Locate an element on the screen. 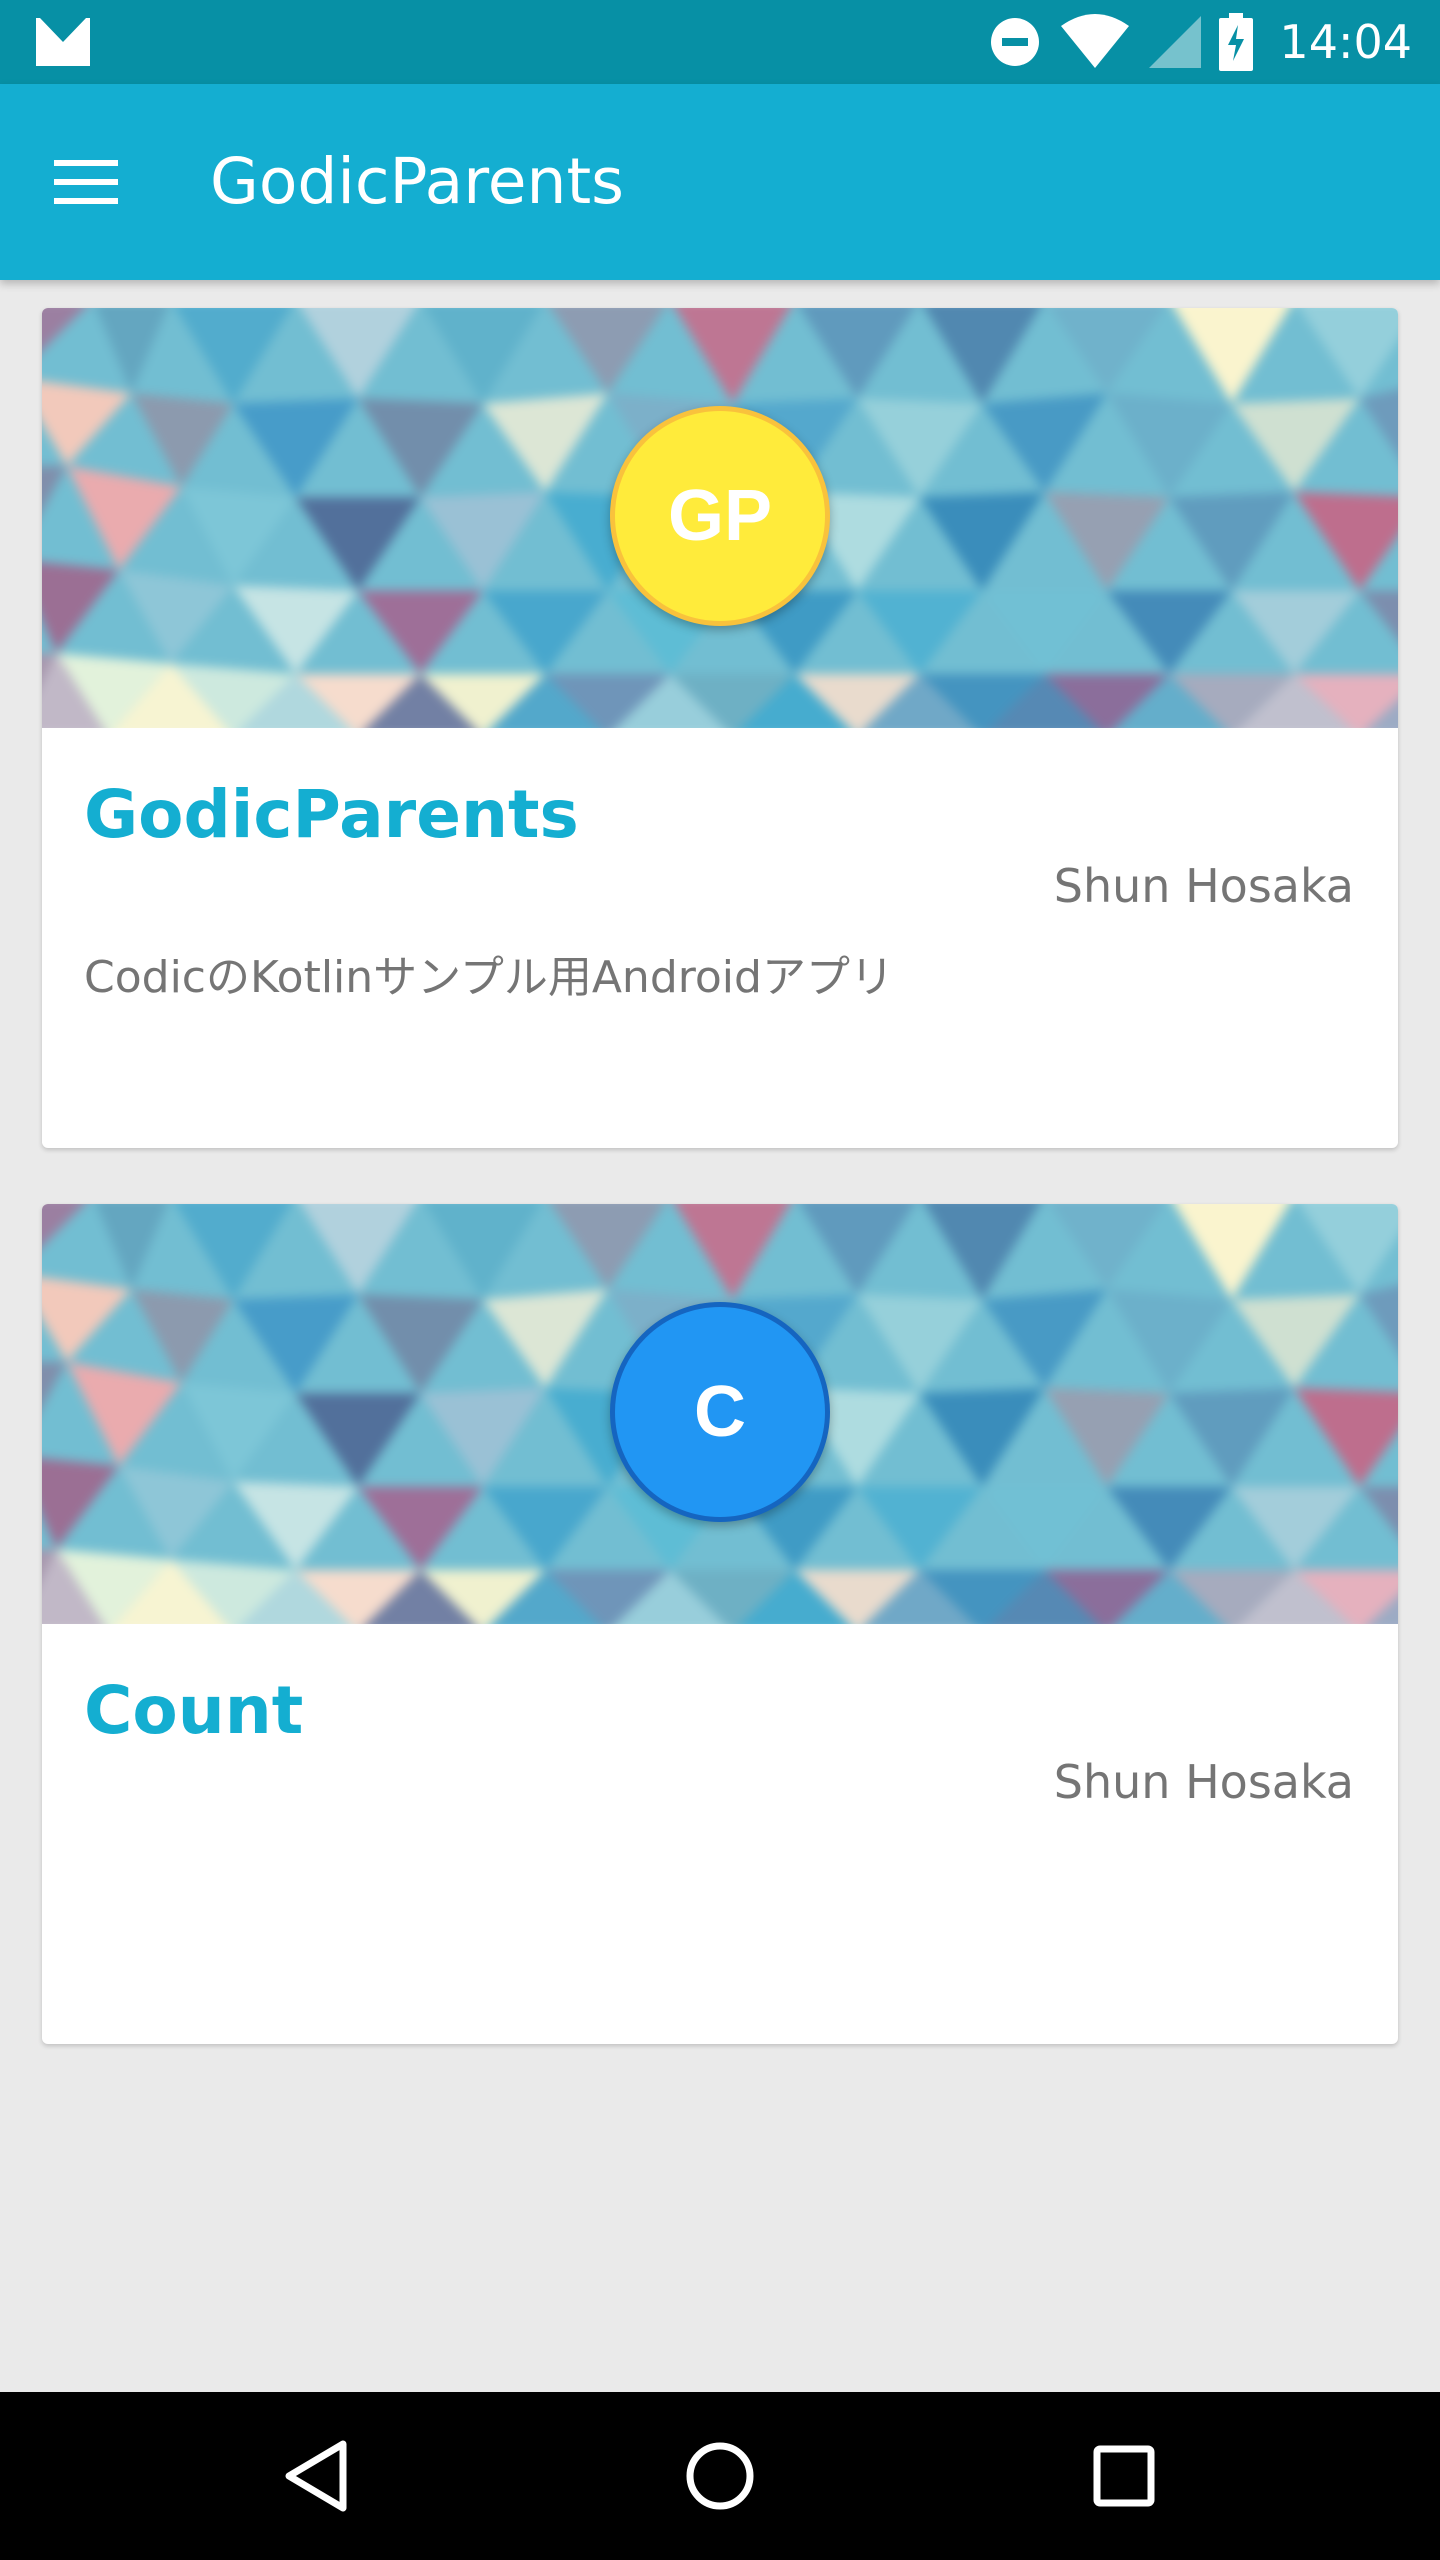 The width and height of the screenshot is (1440, 2560). project-title: GodicParents is located at coordinates (331, 814).